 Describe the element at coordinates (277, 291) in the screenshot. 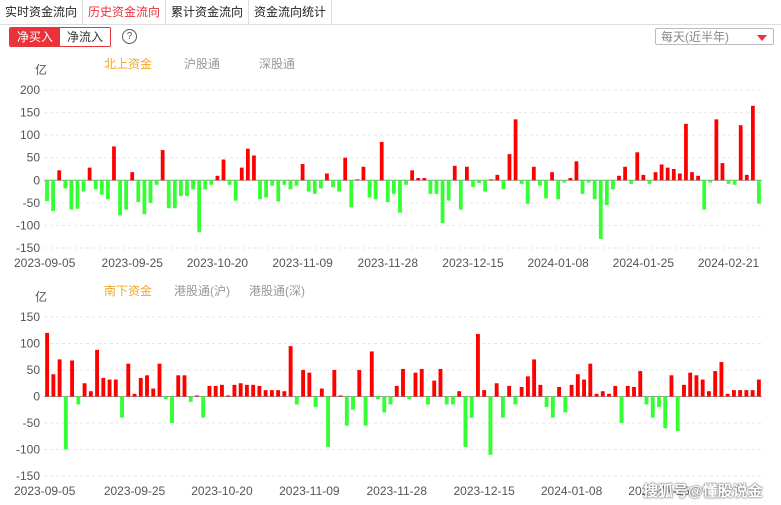

I see `legend-item: 港股通(深)` at that location.